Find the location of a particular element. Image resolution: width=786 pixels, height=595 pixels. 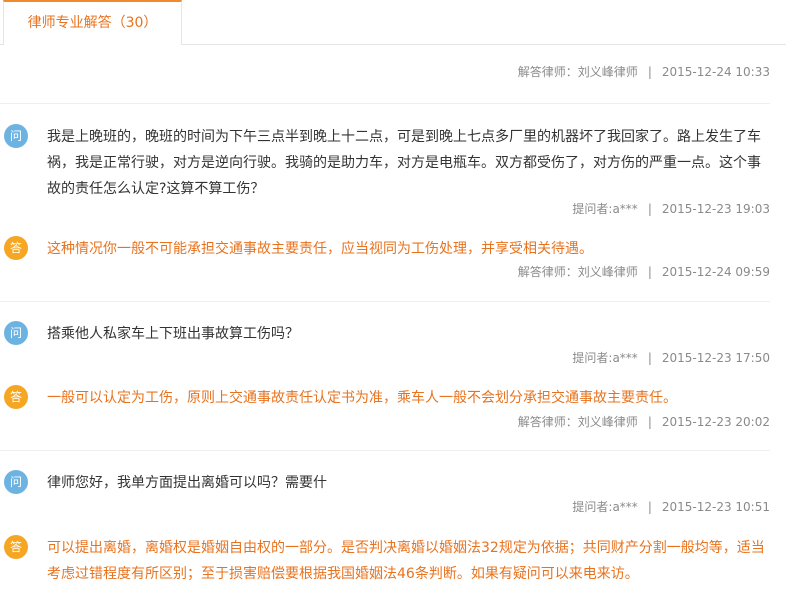

tab-lawyer-answers: 律师专业解答（30） is located at coordinates (92, 22).